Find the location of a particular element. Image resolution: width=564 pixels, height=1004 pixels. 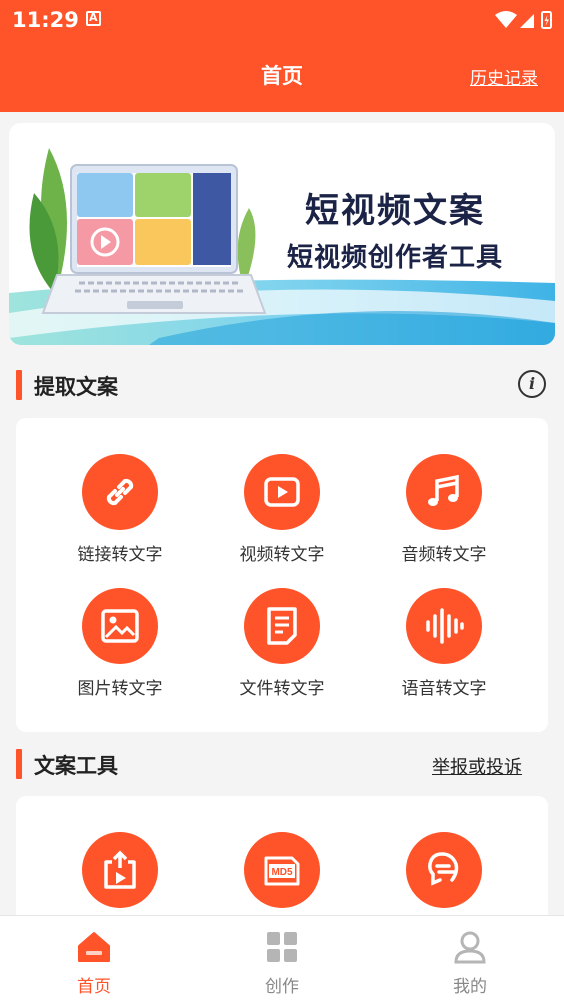

share-video-icon is located at coordinates (120, 870).